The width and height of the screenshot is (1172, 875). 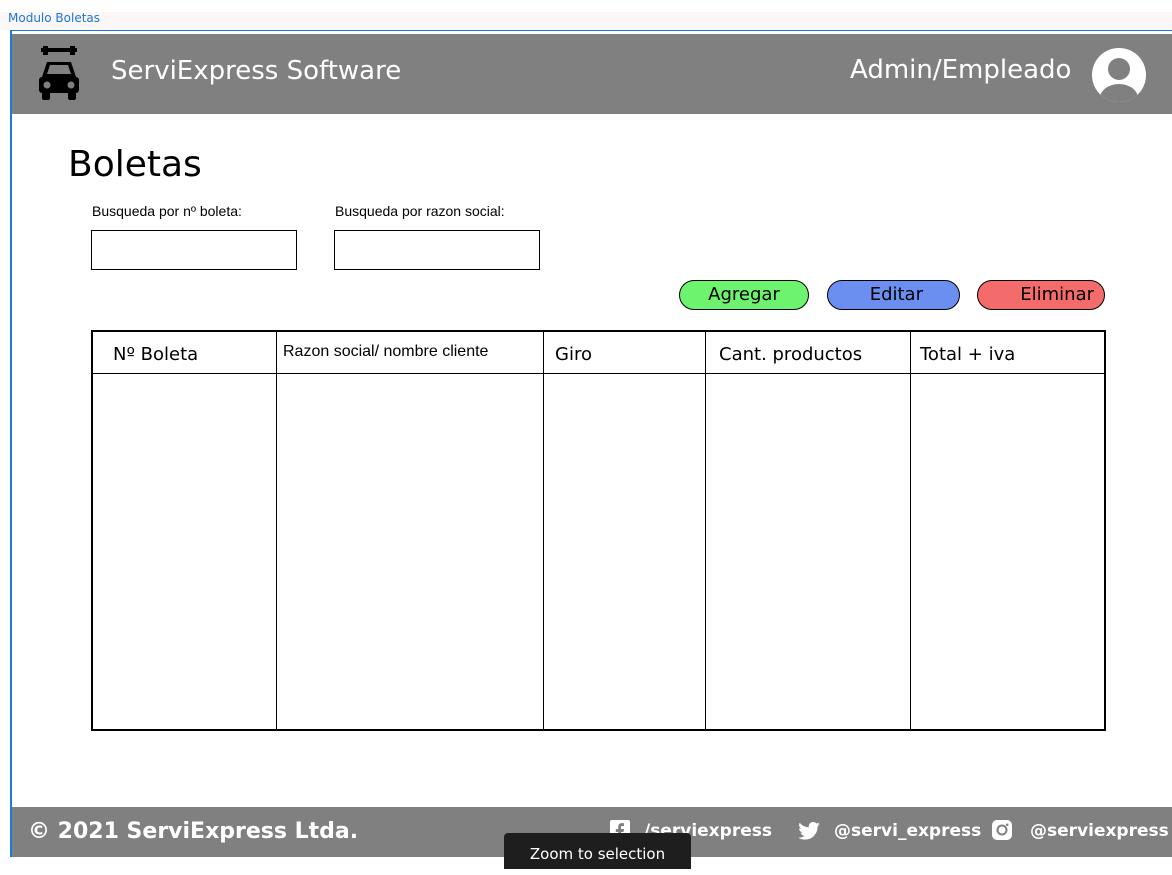 I want to click on edit-button: Editar, so click(x=893, y=295).